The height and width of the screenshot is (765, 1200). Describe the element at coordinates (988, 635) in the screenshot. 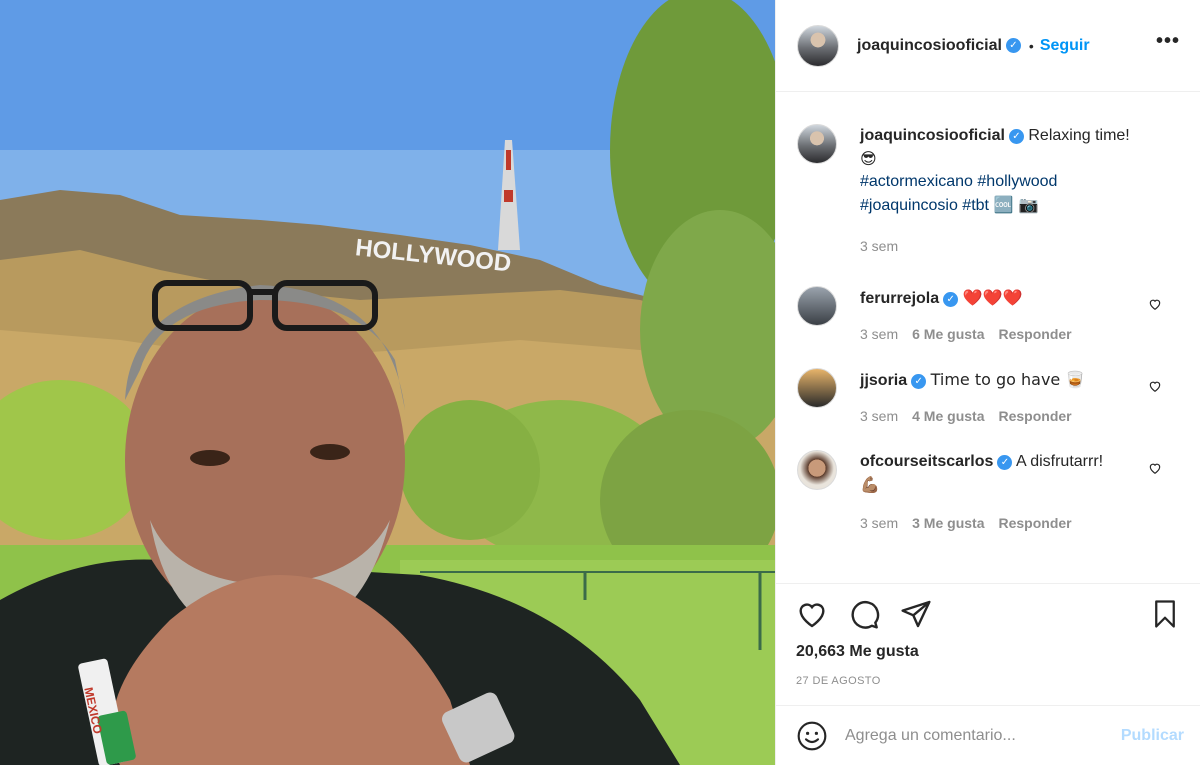

I see `post-actions: 20,663 Me gusta 27 DE AGOSTO` at that location.